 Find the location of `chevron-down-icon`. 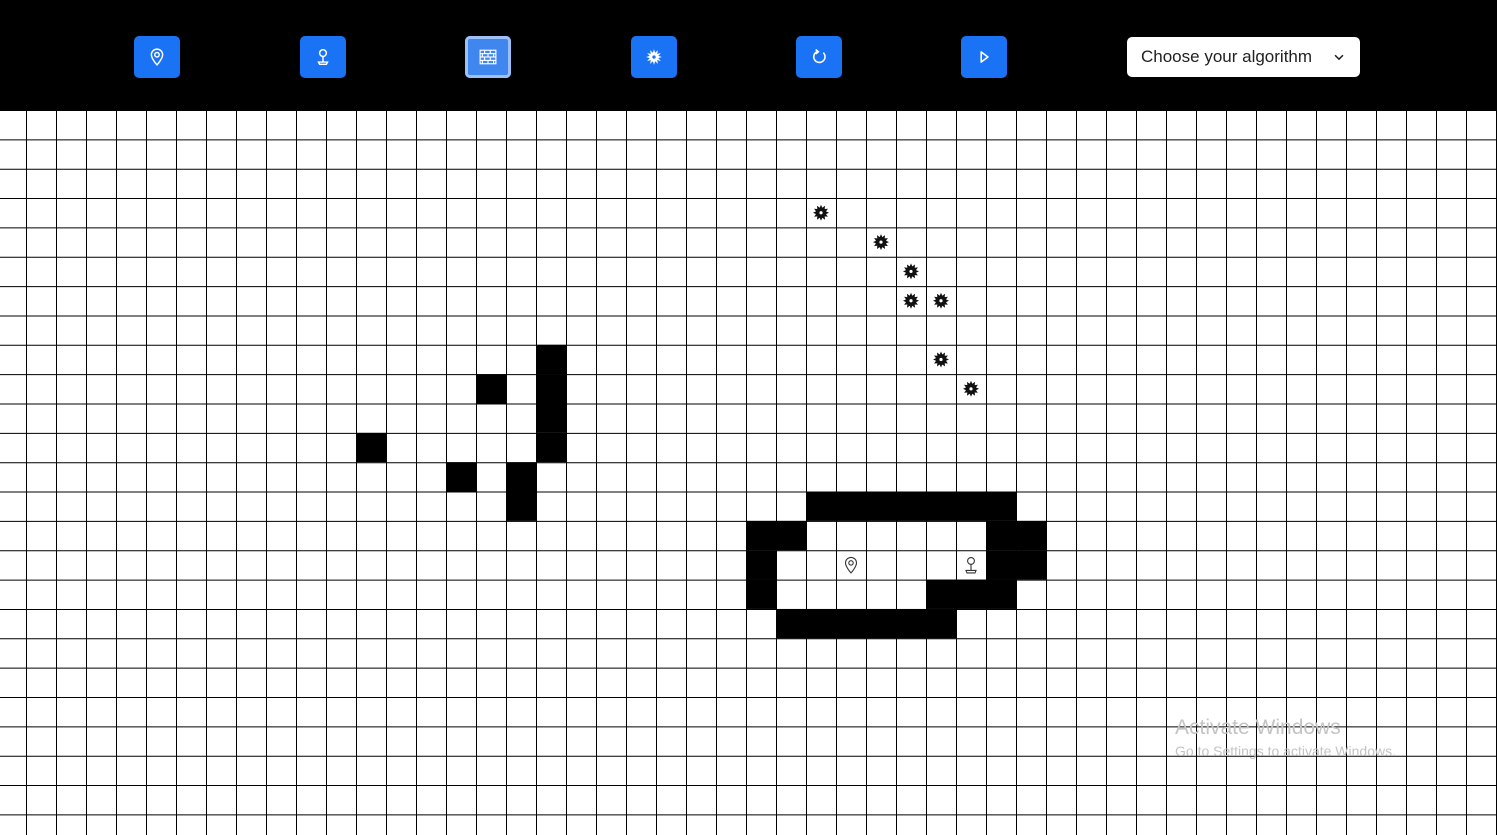

chevron-down-icon is located at coordinates (1339, 57).